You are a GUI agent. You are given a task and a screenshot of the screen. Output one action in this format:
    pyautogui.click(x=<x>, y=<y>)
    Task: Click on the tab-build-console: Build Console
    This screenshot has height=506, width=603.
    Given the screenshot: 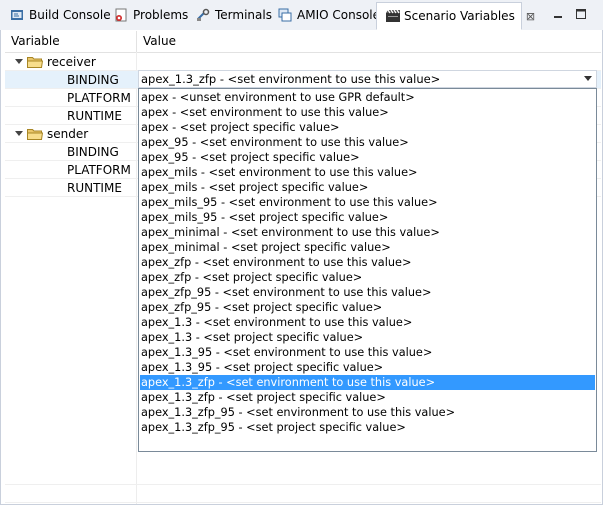 What is the action you would take?
    pyautogui.click(x=56, y=15)
    